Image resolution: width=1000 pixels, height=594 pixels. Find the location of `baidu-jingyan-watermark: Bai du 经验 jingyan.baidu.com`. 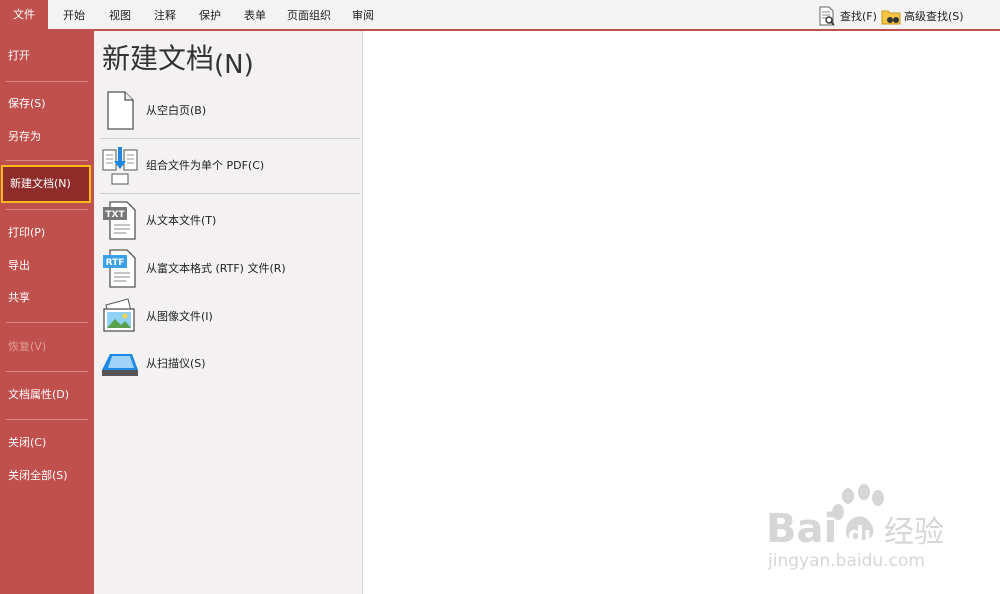

baidu-jingyan-watermark: Bai du 经验 jingyan.baidu.com is located at coordinates (855, 527).